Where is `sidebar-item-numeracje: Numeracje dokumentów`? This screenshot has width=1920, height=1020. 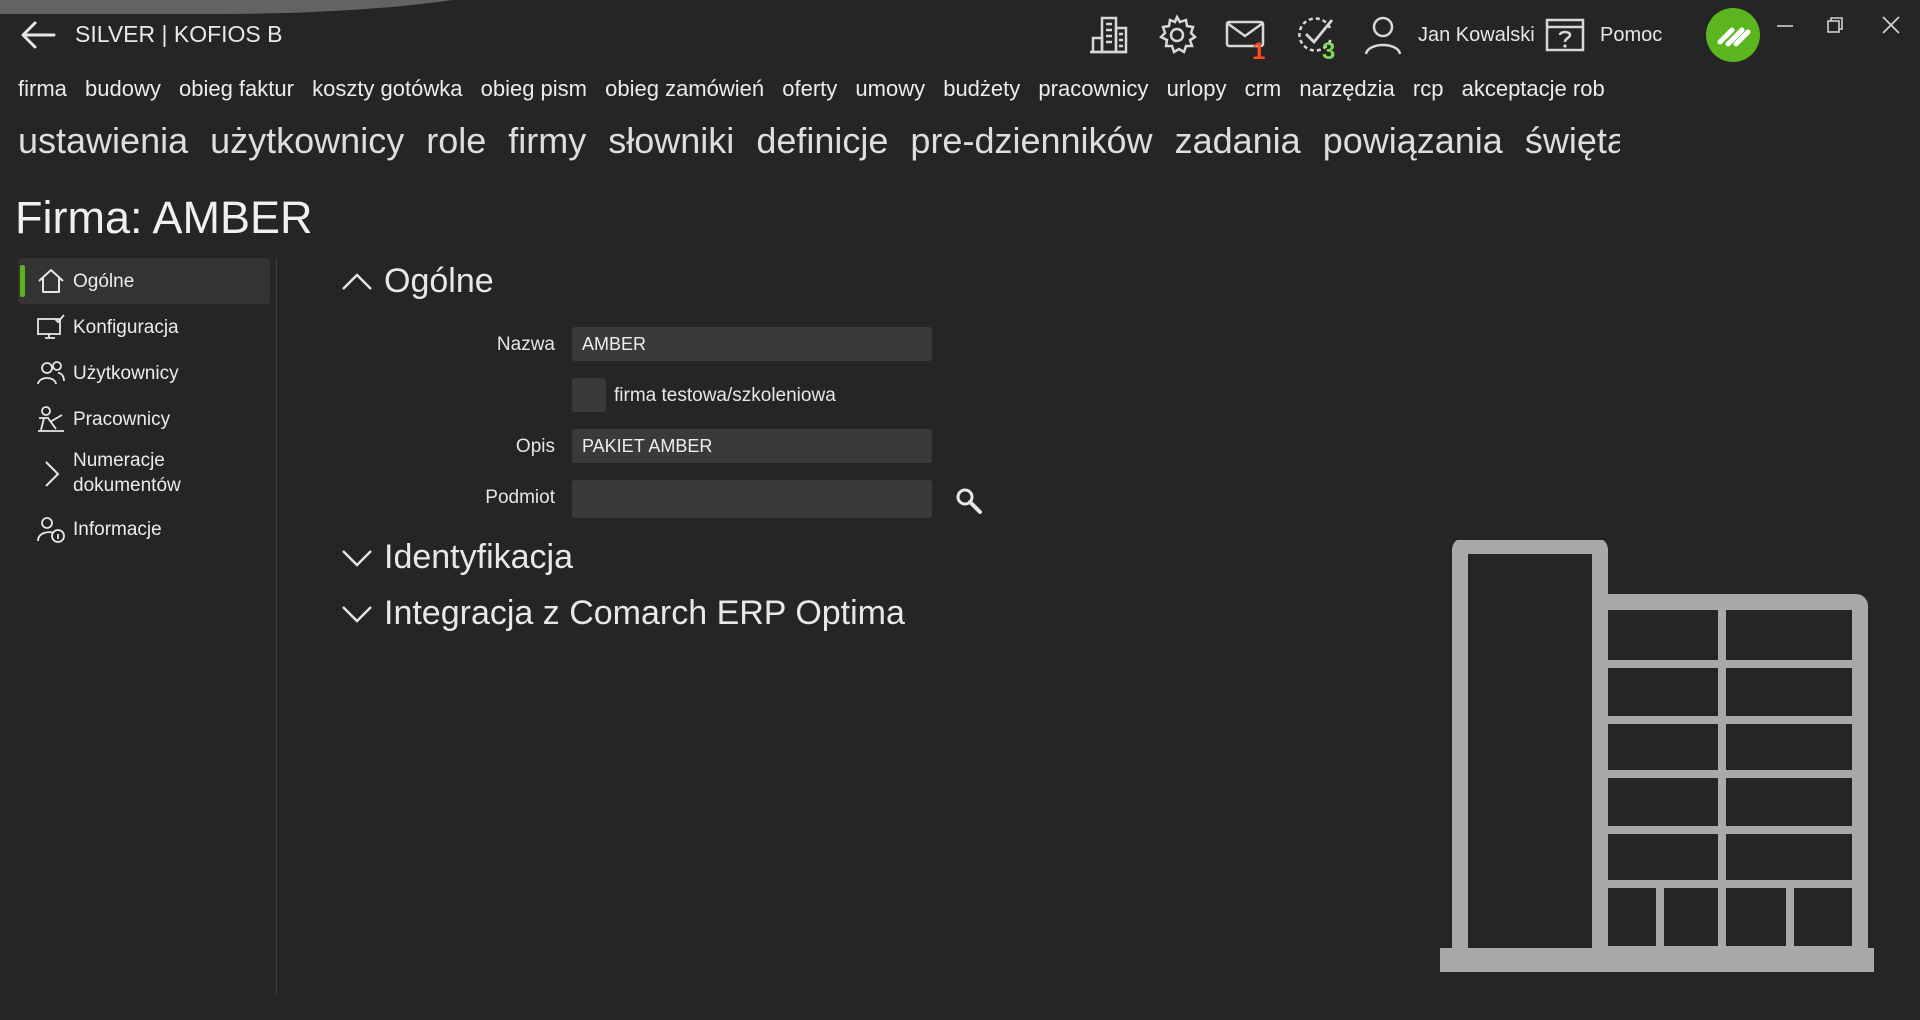 sidebar-item-numeracje: Numeracje dokumentów is located at coordinates (144, 474).